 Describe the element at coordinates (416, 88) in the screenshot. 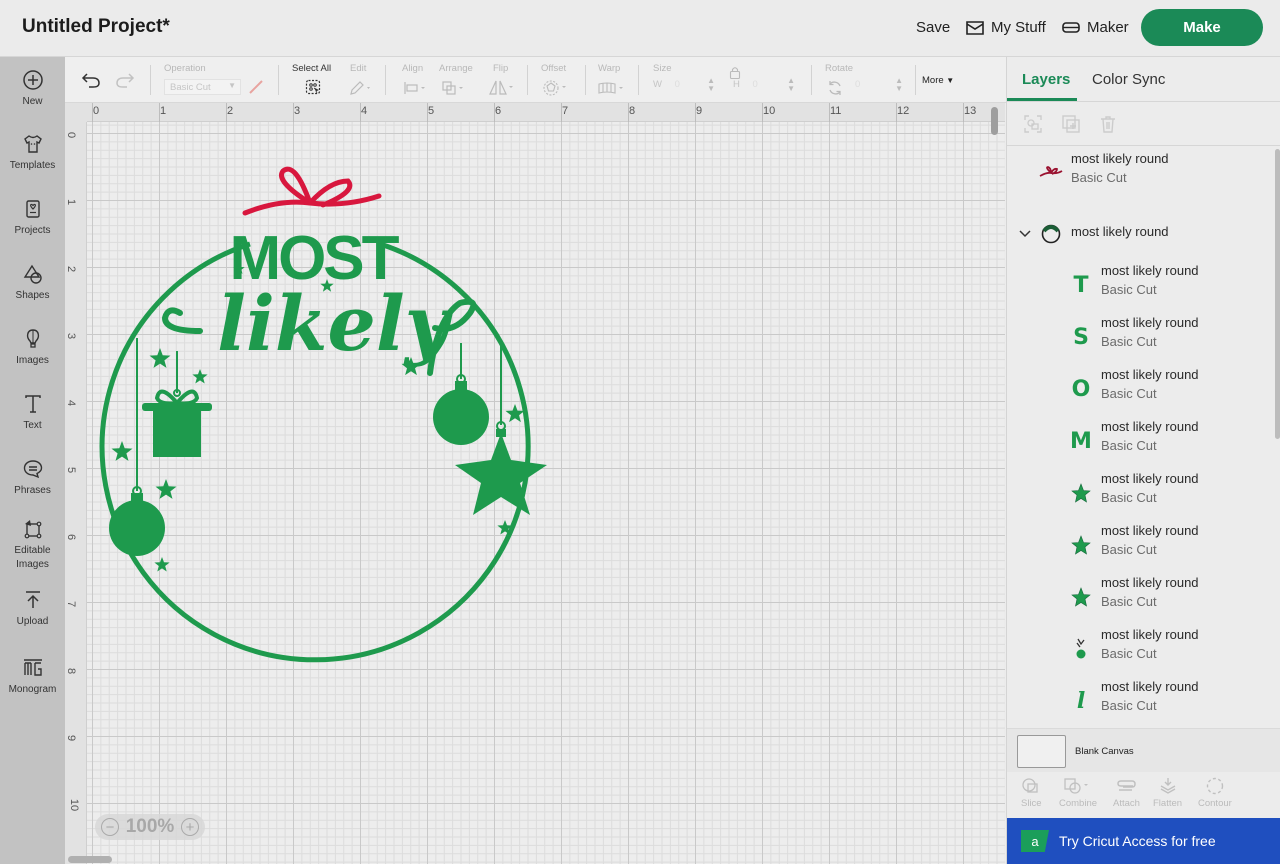

I see `align-icon` at that location.